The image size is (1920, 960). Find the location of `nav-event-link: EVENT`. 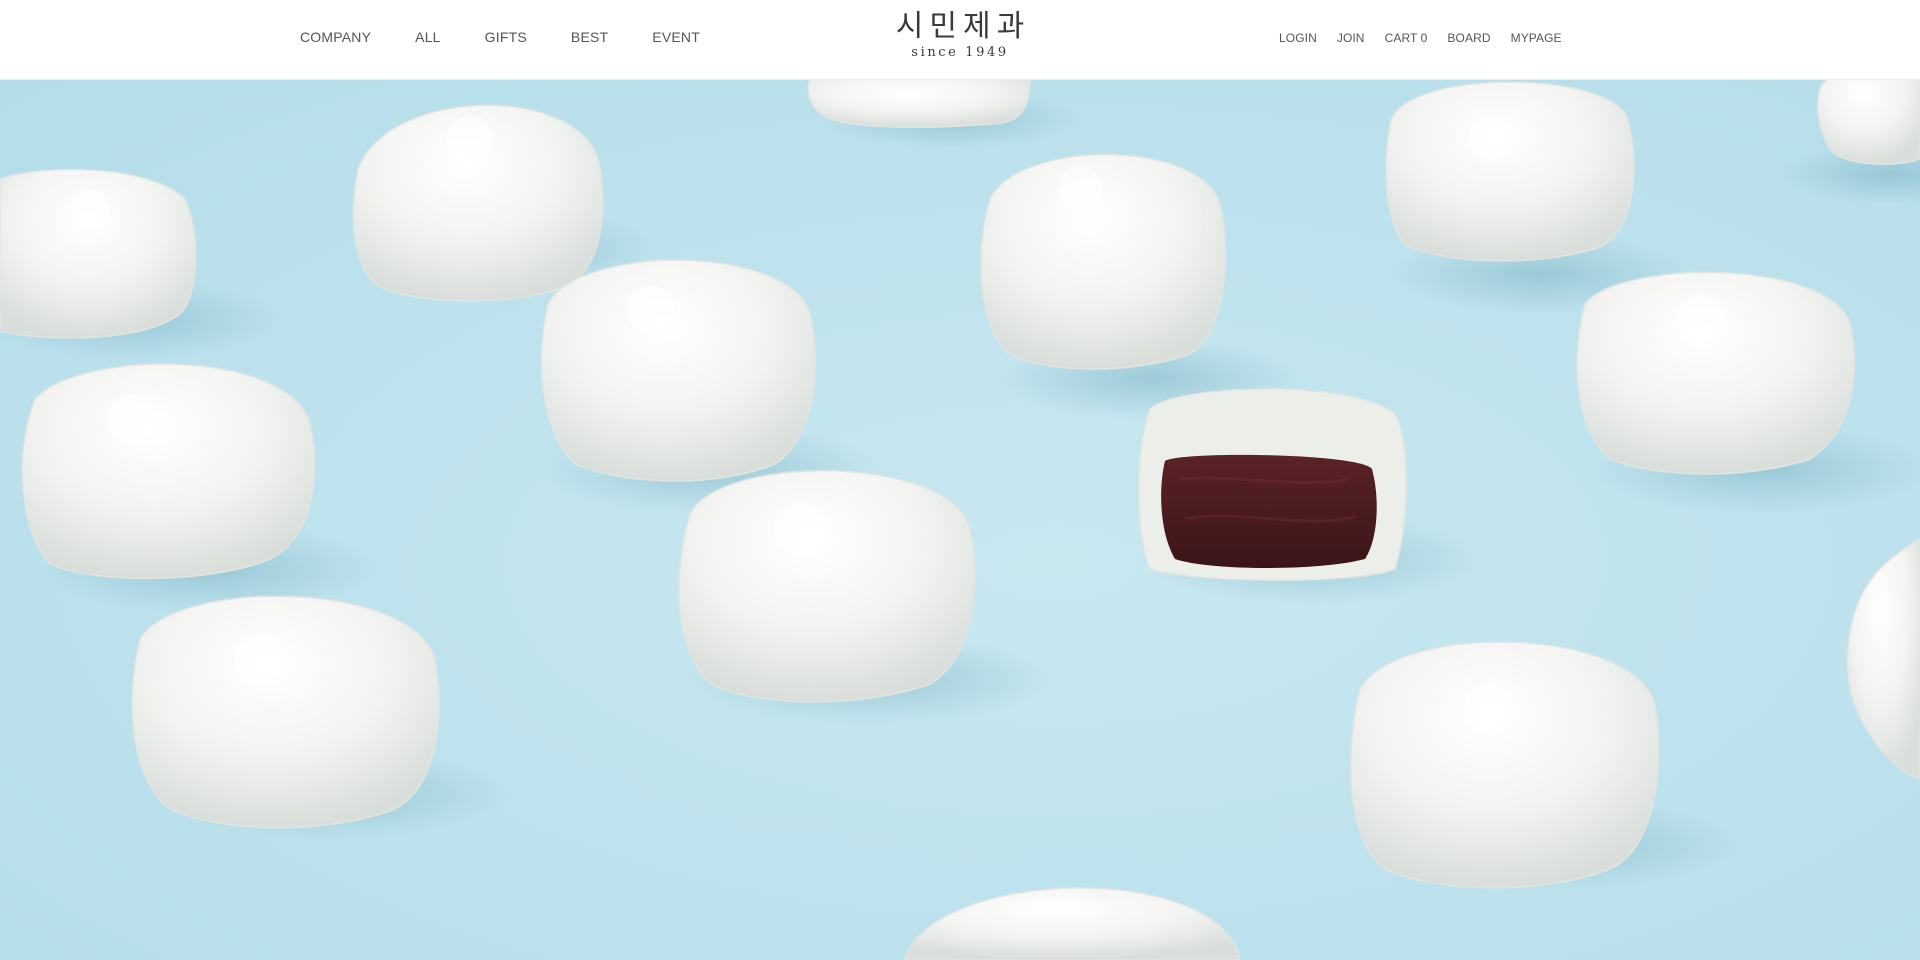

nav-event-link: EVENT is located at coordinates (676, 37).